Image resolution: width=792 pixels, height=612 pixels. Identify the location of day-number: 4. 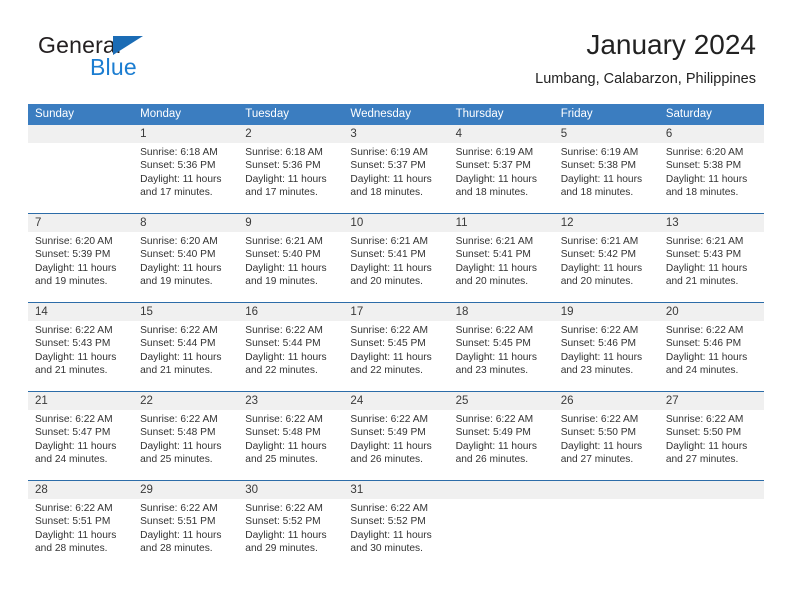
(458, 134).